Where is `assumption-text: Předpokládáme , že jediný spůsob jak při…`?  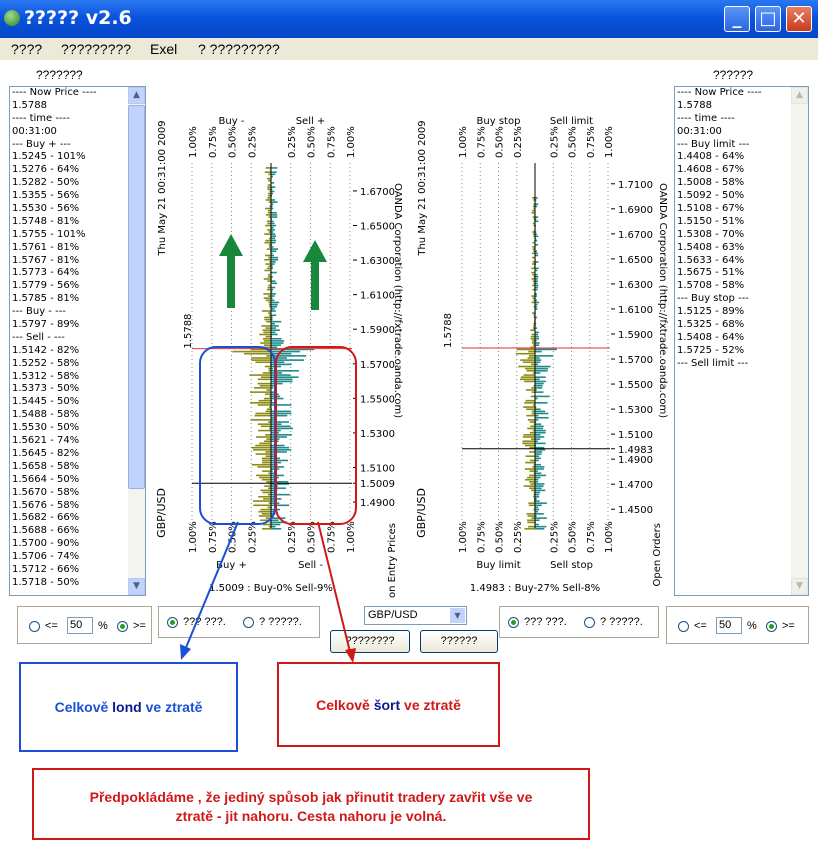
assumption-text: Předpokládáme , že jediný spůsob jak při… is located at coordinates (311, 806).